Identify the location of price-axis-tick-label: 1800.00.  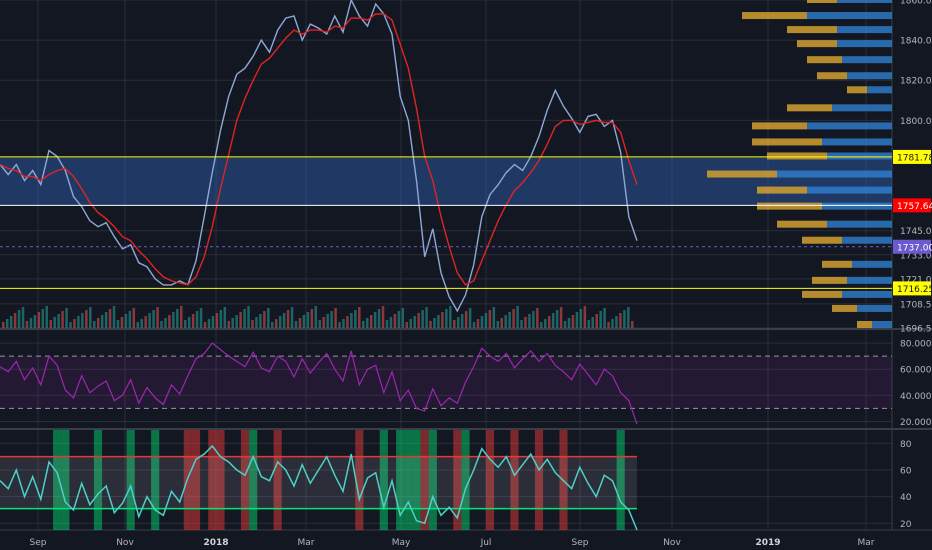
(916, 122).